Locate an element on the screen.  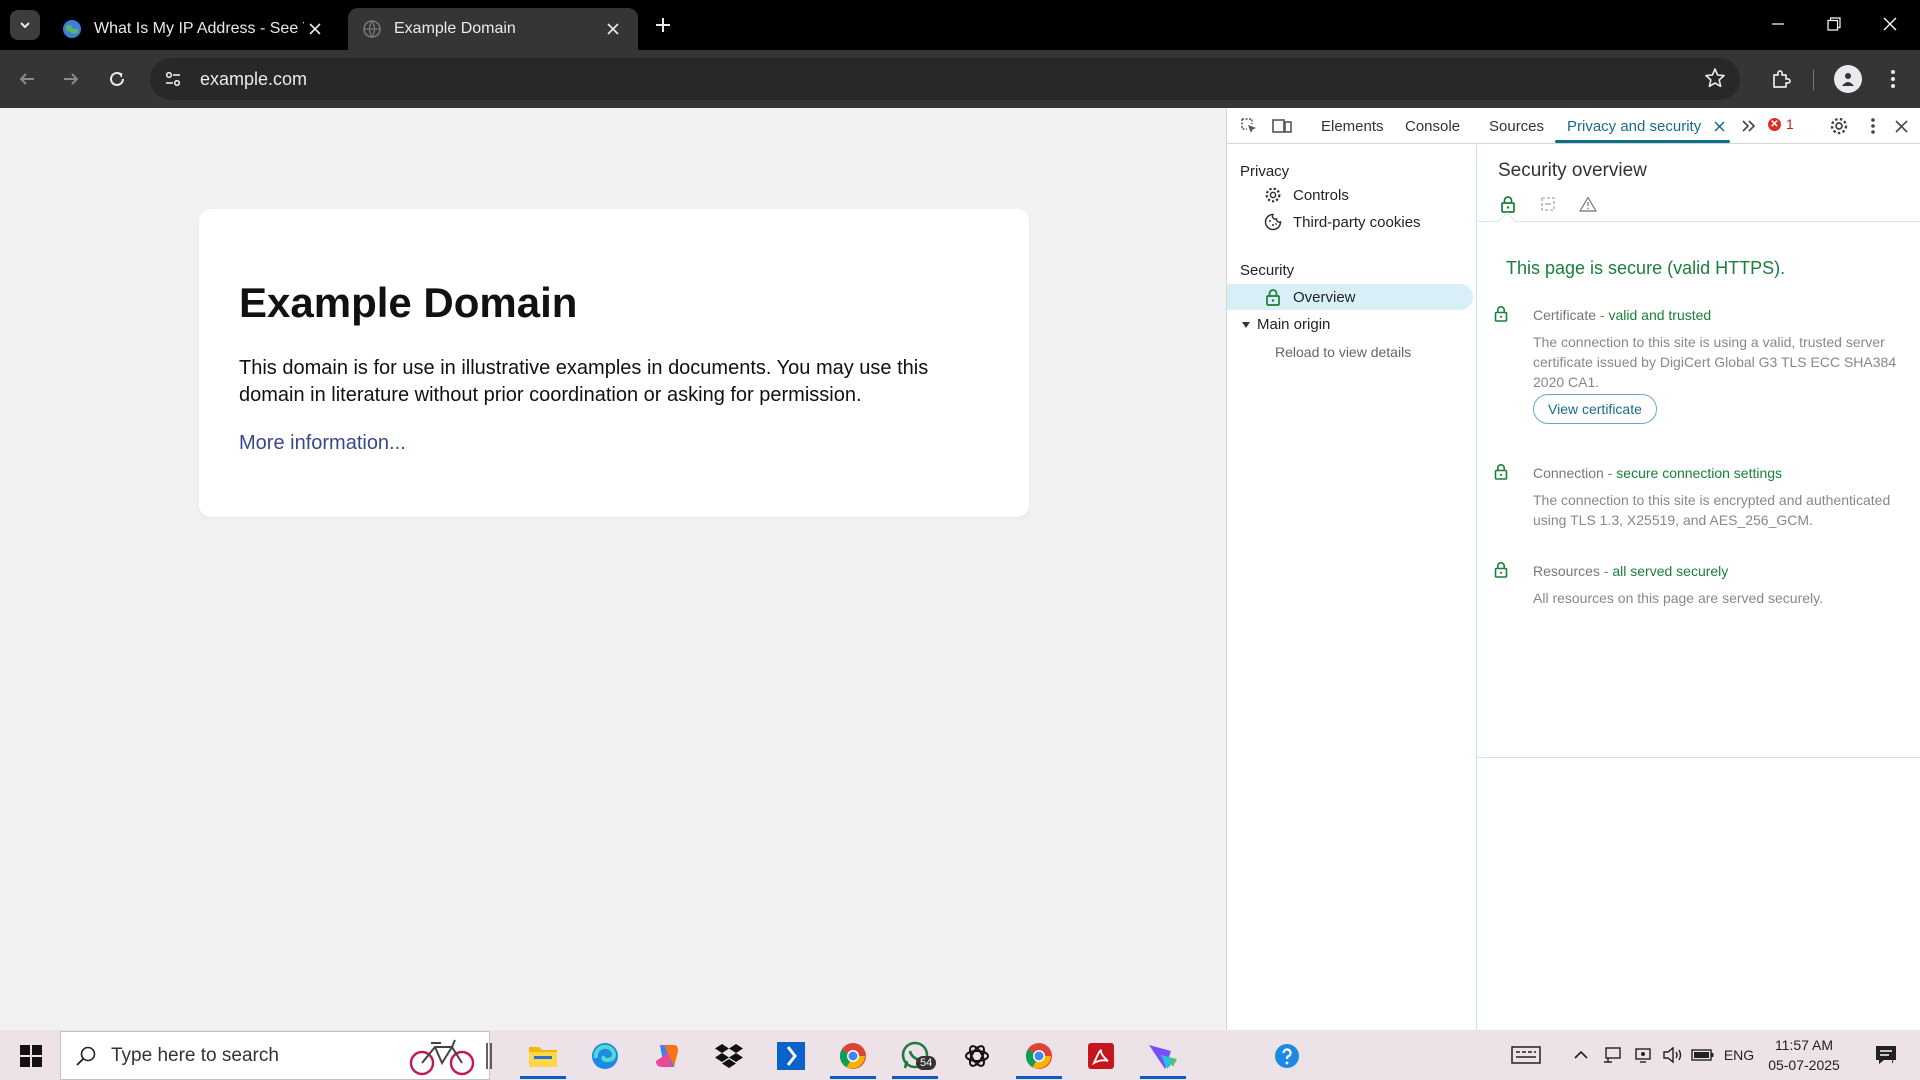
more-tabs-chevron-icon is located at coordinates (1749, 126).